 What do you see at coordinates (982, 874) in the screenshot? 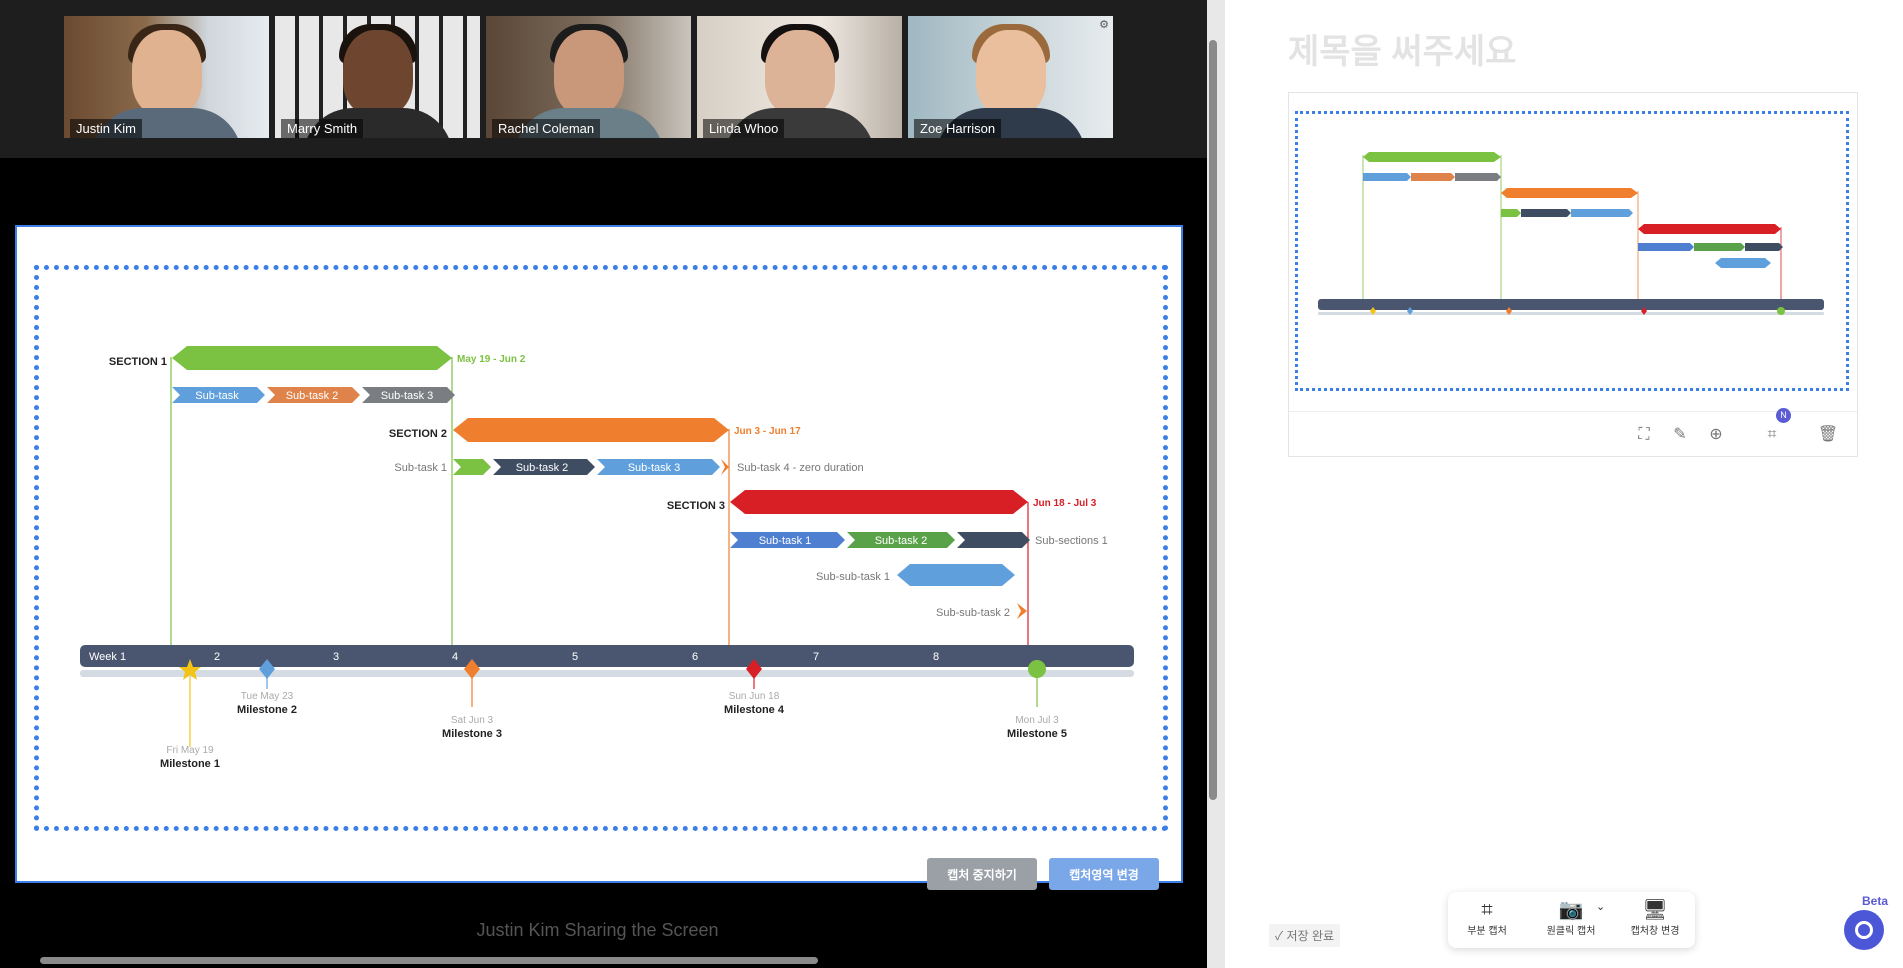
I see `stop-capture-button: 캡처 중지하기` at bounding box center [982, 874].